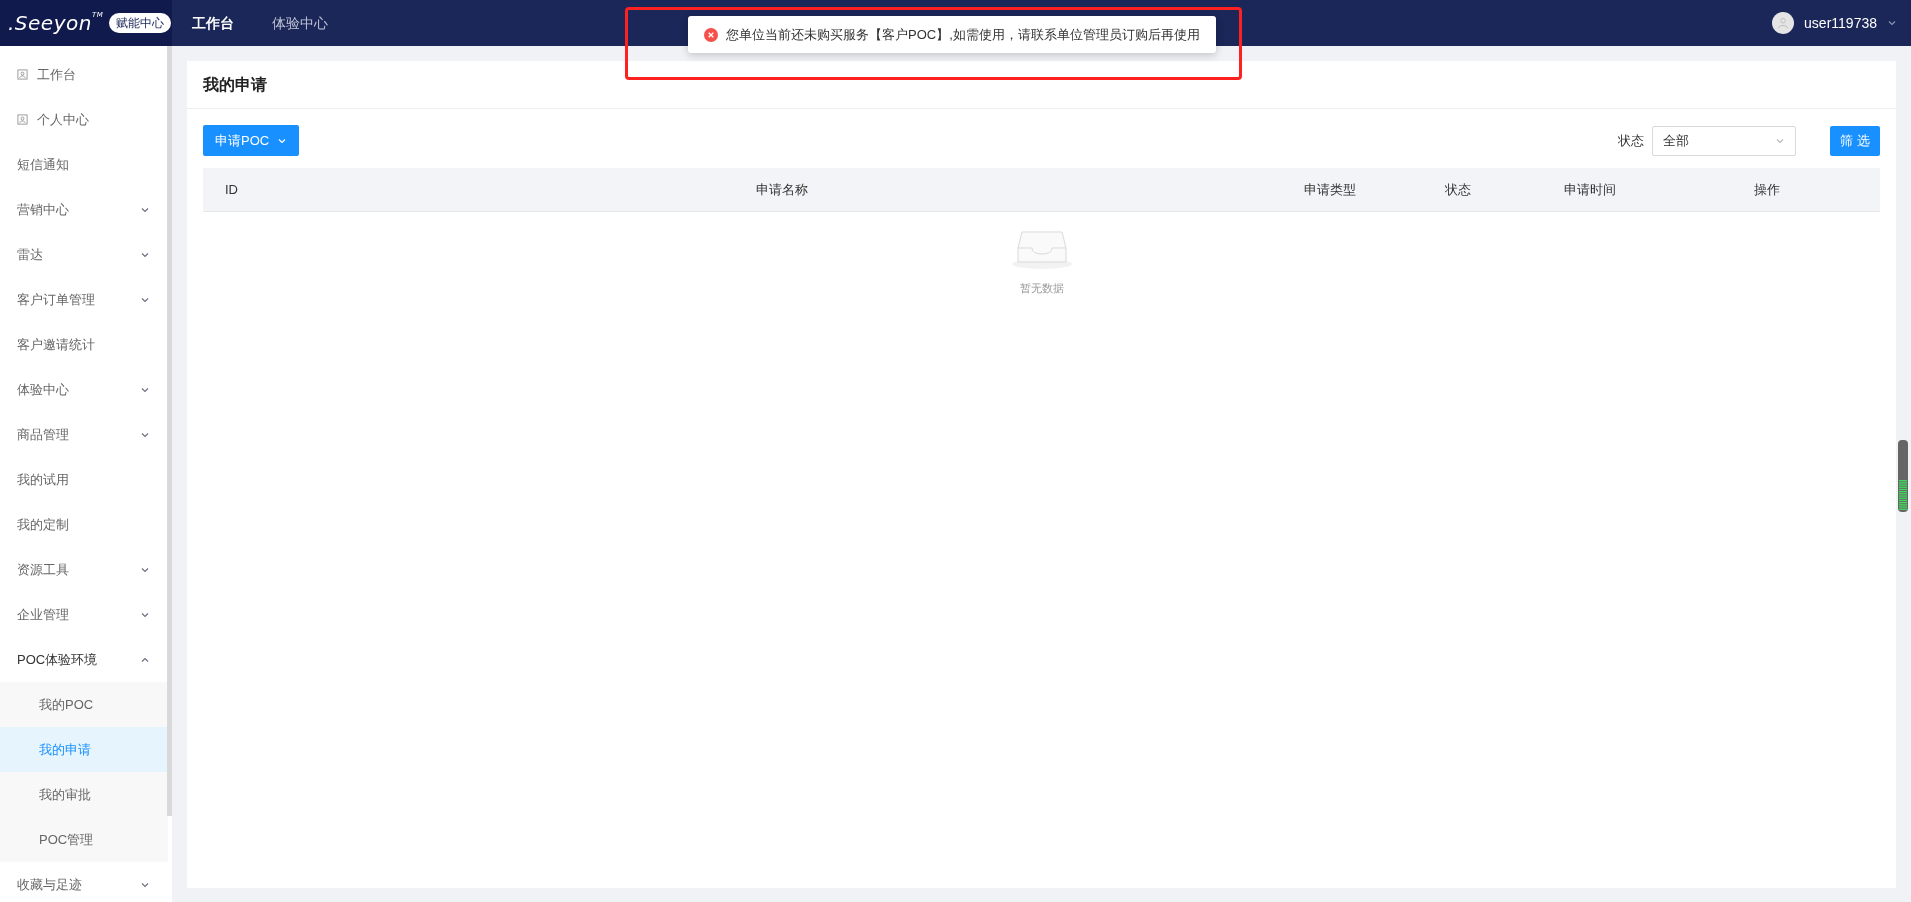 The height and width of the screenshot is (902, 1911). What do you see at coordinates (1458, 189) in the screenshot?
I see `column-header: 状态` at bounding box center [1458, 189].